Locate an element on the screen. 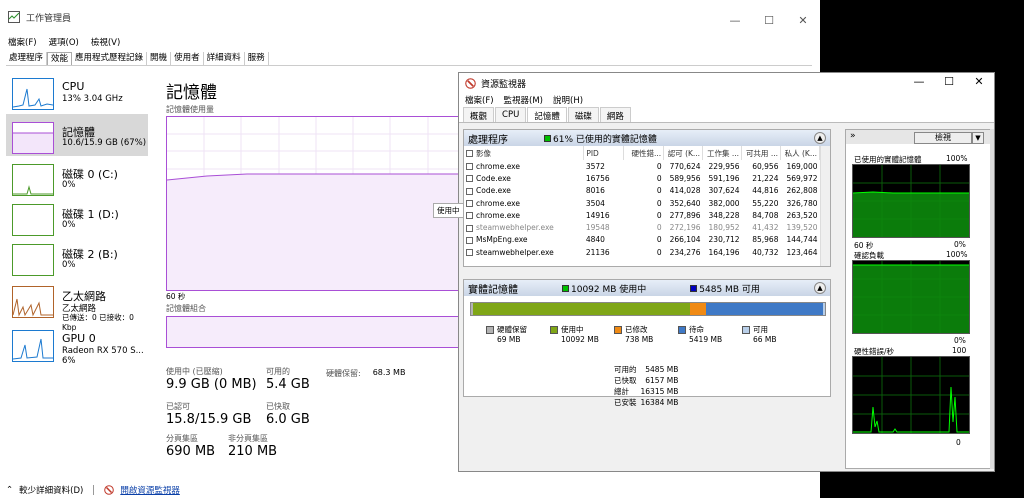 This screenshot has width=1024, height=498. tab-details: 詳細資料 is located at coordinates (224, 58).